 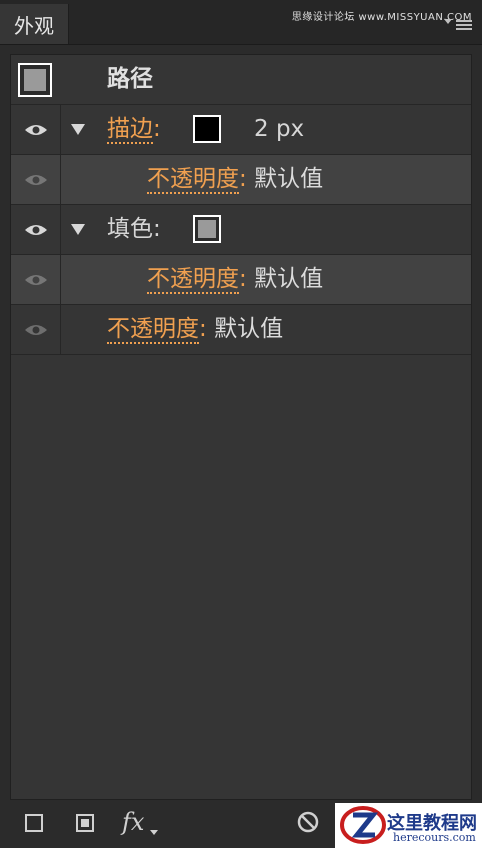 I want to click on opacity-link: 不透明度, so click(x=153, y=330).